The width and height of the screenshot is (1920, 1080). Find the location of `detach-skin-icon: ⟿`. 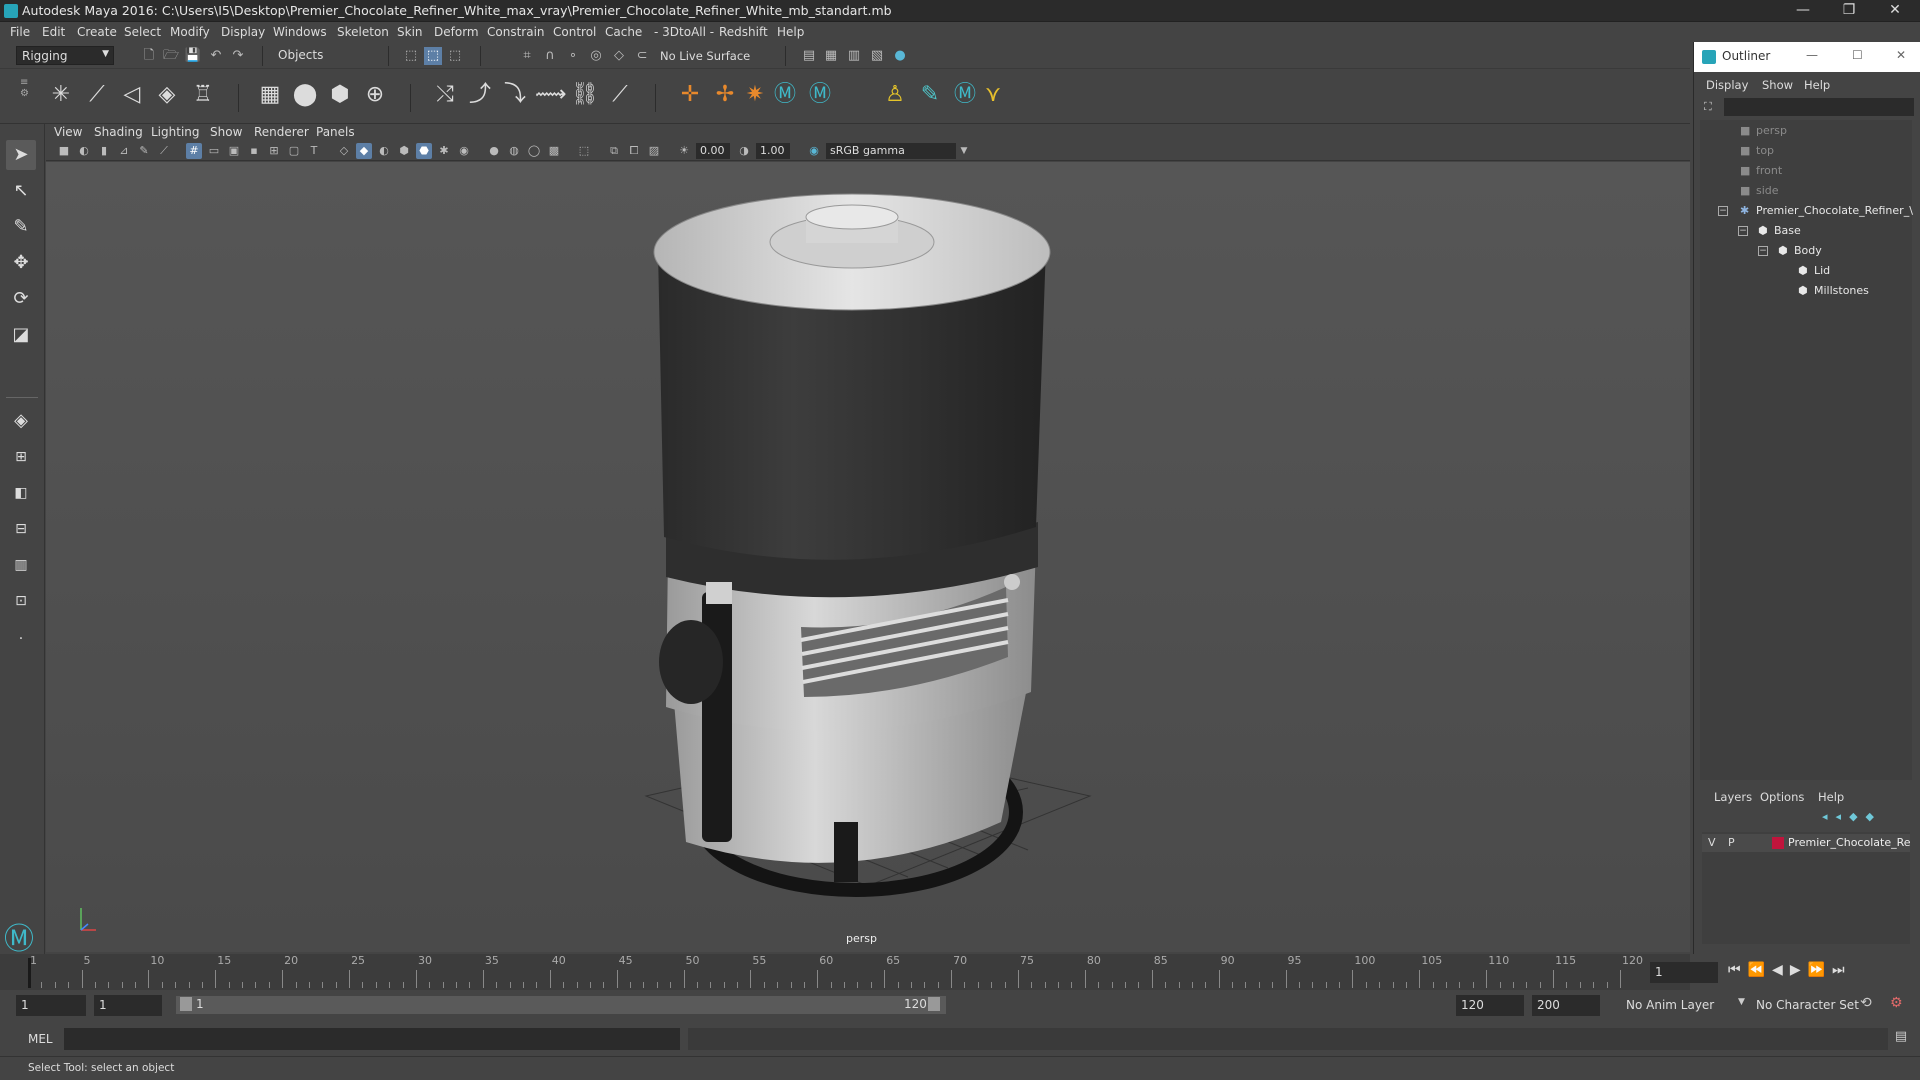

detach-skin-icon: ⟿ is located at coordinates (551, 95).